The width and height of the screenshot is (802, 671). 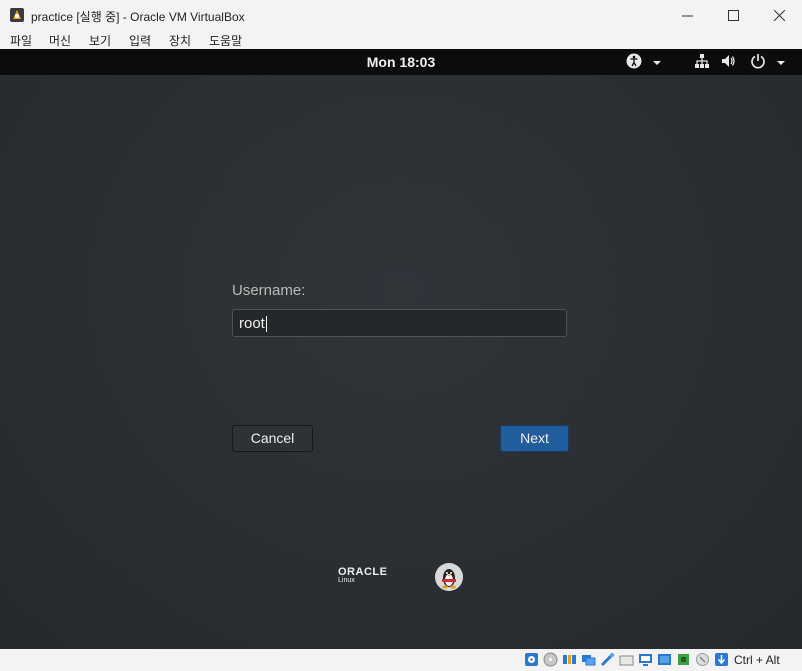 I want to click on network-adapter-icon, so click(x=588, y=659).